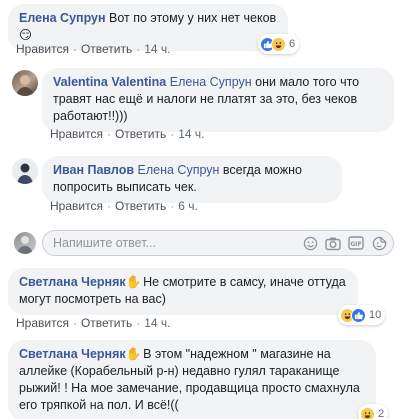 The width and height of the screenshot is (400, 419). I want to click on svg-text: GIF, so click(355, 244).